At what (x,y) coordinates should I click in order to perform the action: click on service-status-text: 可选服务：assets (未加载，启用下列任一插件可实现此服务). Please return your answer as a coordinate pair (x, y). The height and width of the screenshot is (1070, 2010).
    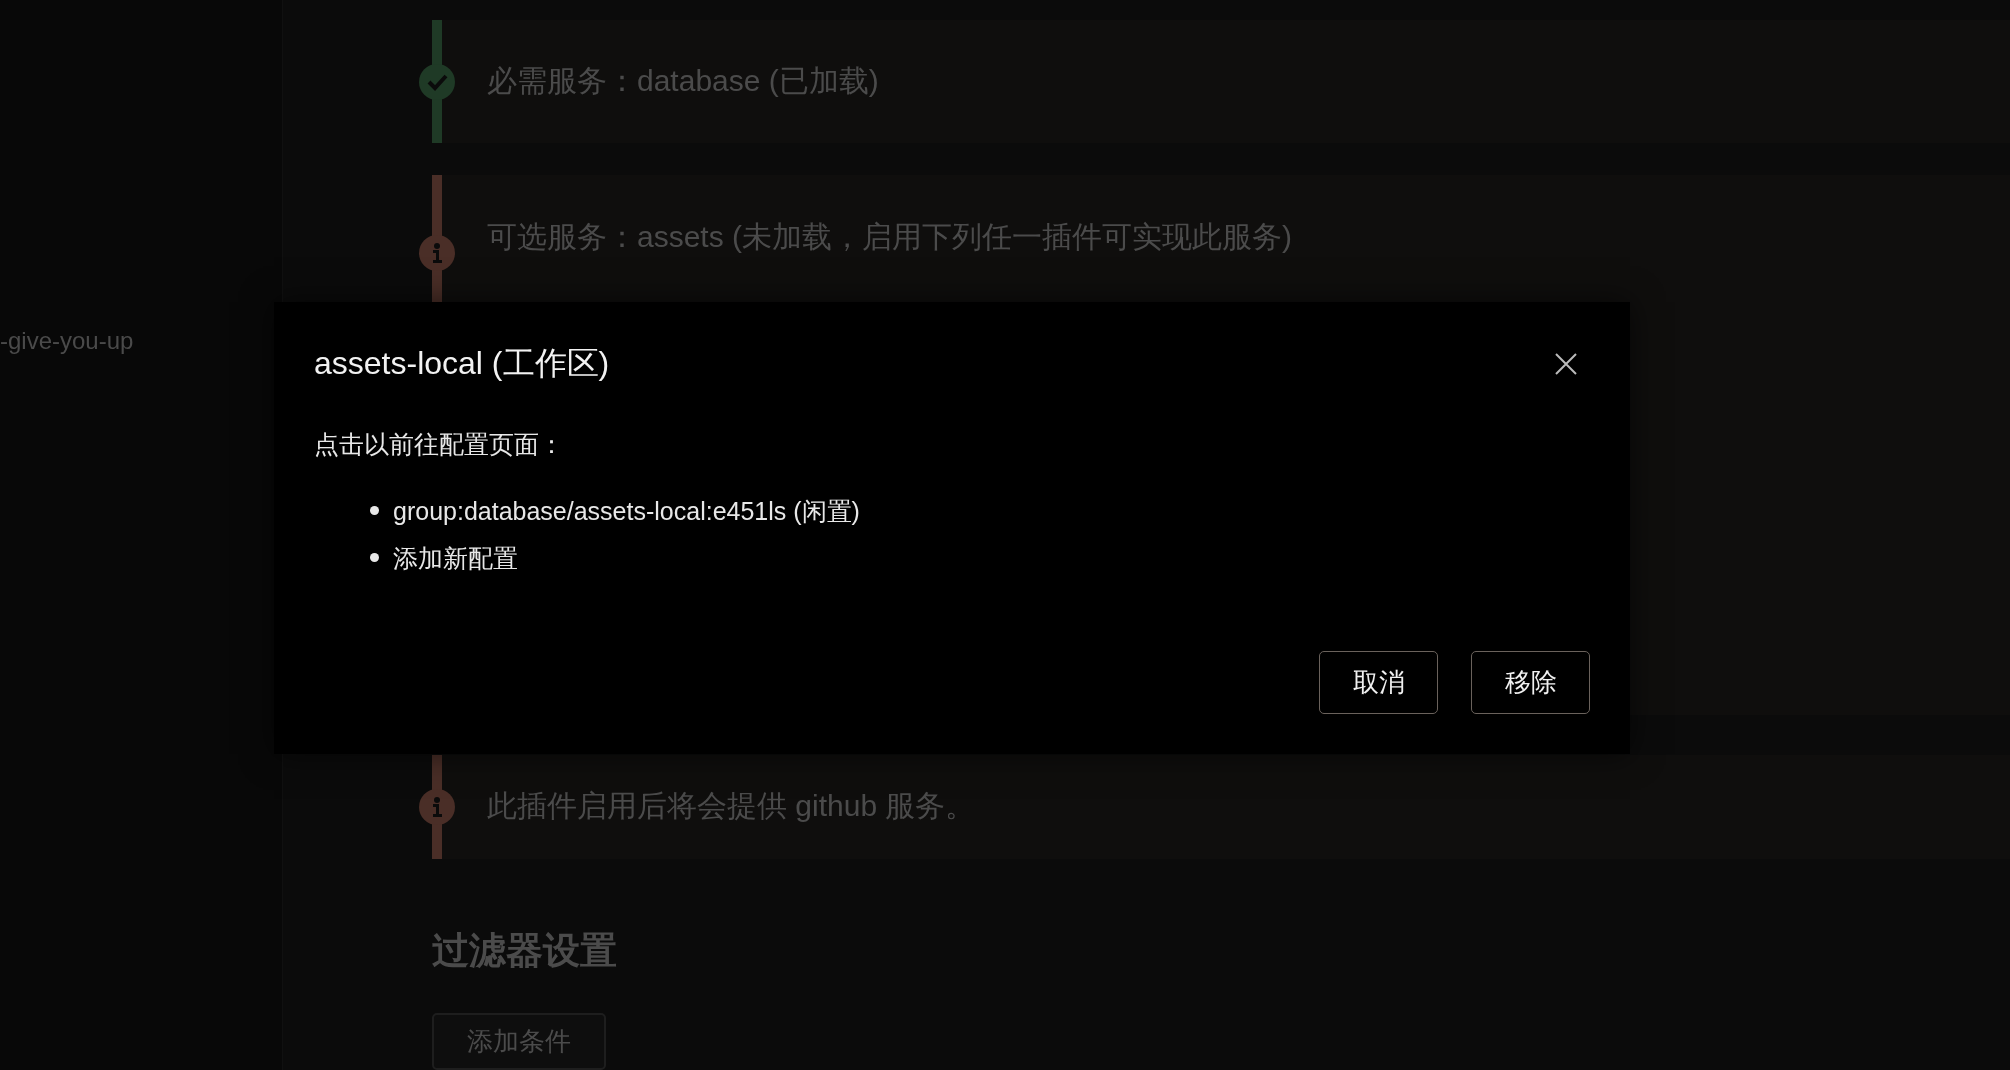
    Looking at the image, I should click on (890, 237).